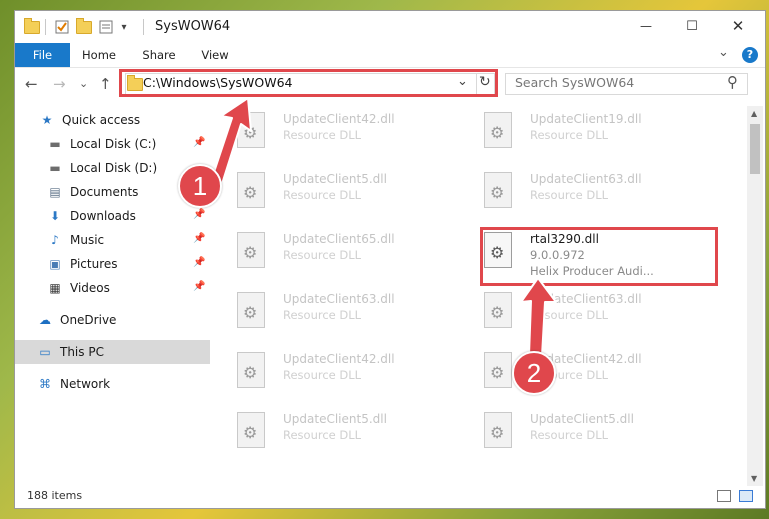 This screenshot has height=519, width=769. What do you see at coordinates (534, 373) in the screenshot?
I see `step-2-badge: 2` at bounding box center [534, 373].